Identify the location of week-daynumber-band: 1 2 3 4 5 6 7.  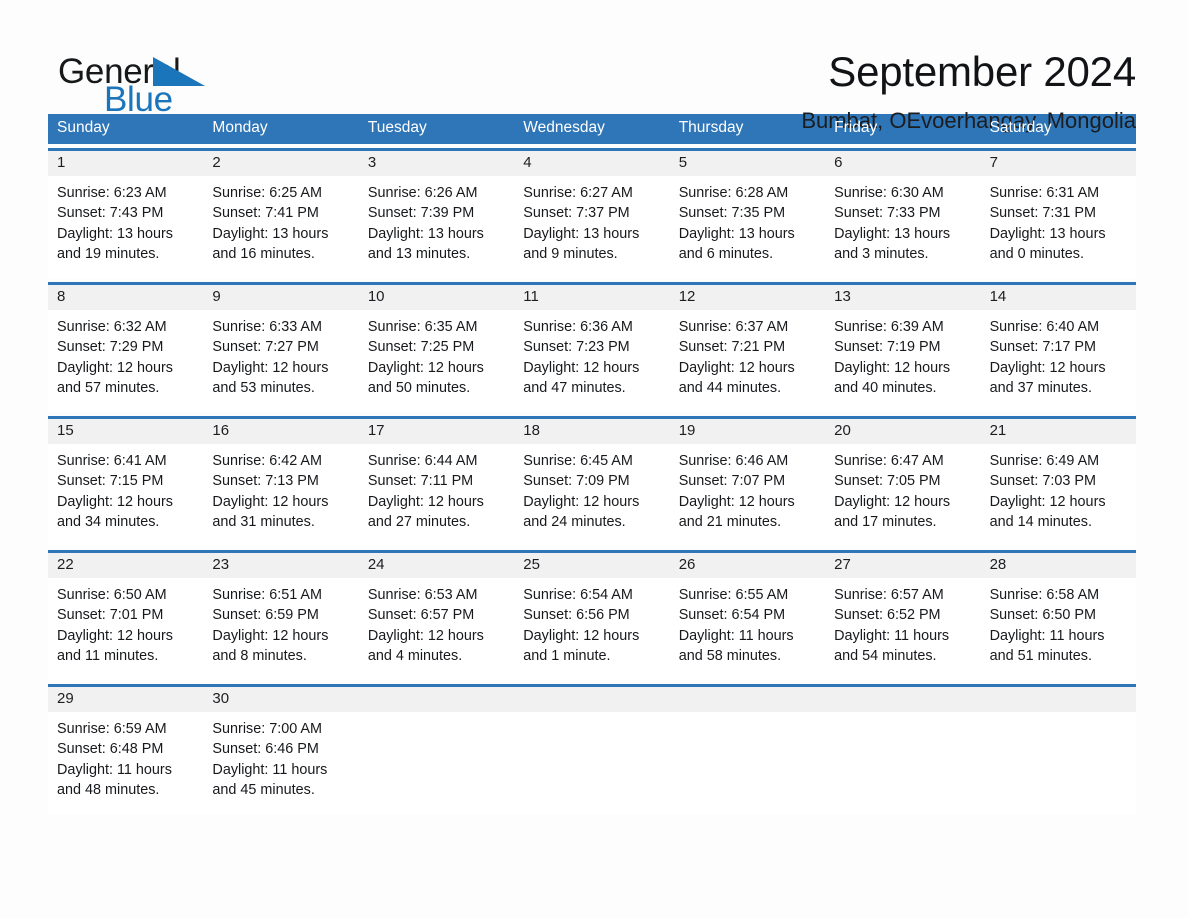
(592, 163).